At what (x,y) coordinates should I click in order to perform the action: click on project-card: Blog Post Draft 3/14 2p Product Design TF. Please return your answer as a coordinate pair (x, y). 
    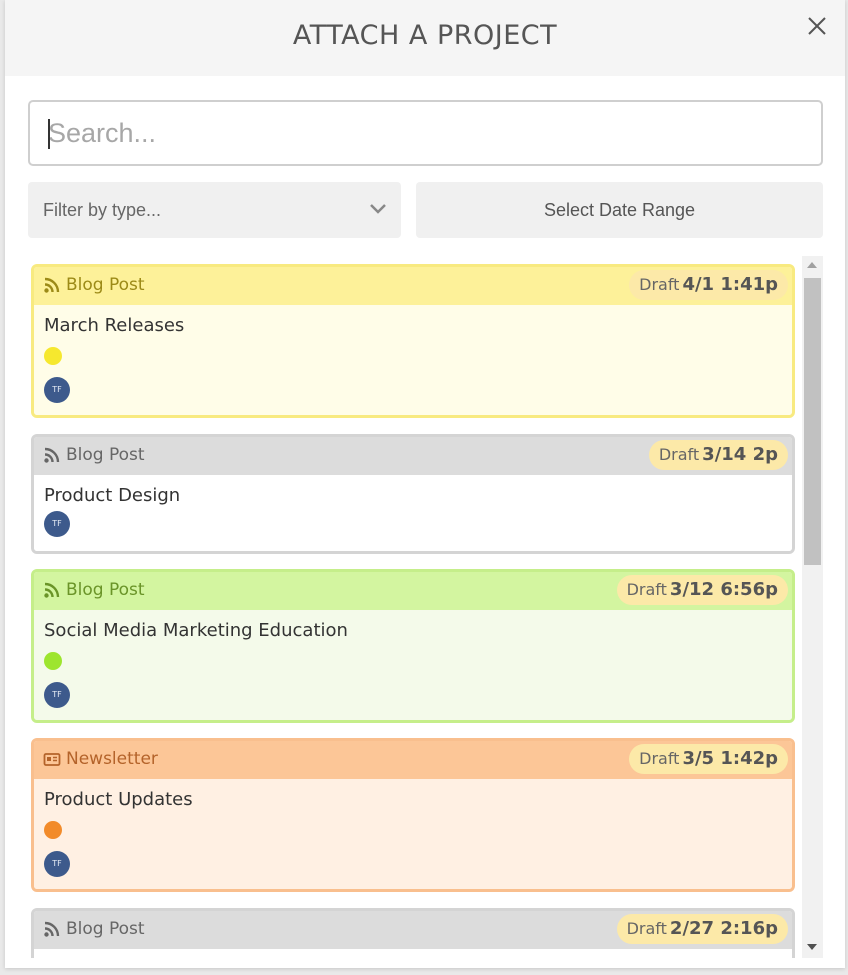
    Looking at the image, I should click on (413, 494).